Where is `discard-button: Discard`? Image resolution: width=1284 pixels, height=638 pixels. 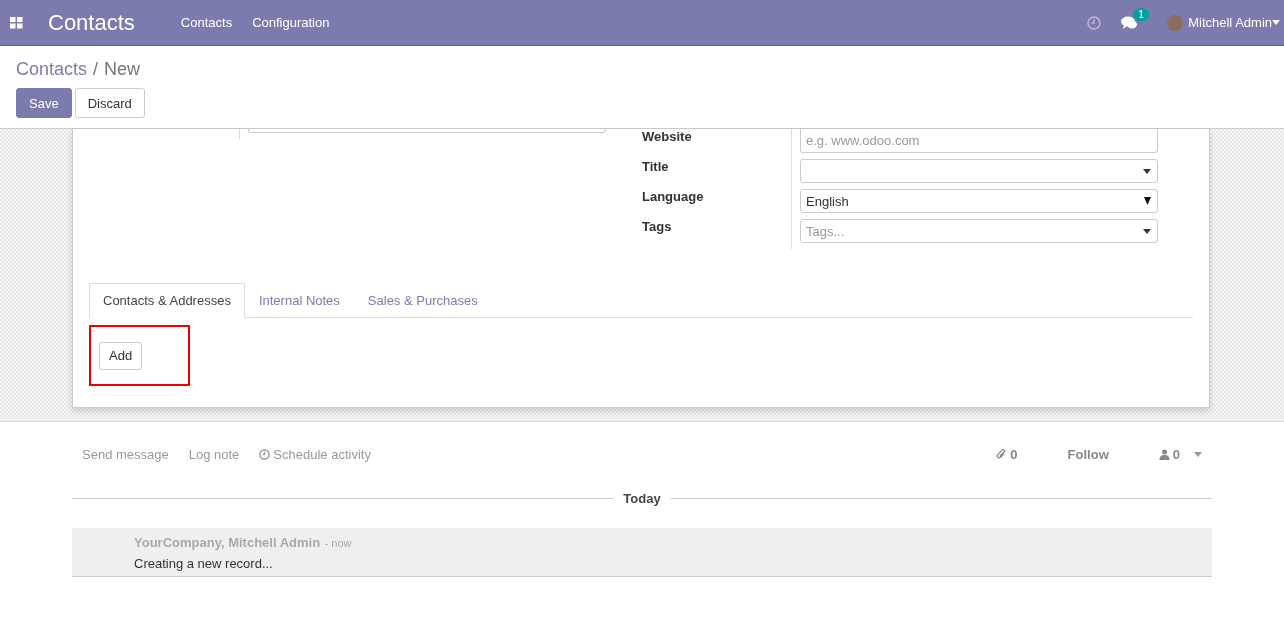
discard-button: Discard is located at coordinates (109, 103).